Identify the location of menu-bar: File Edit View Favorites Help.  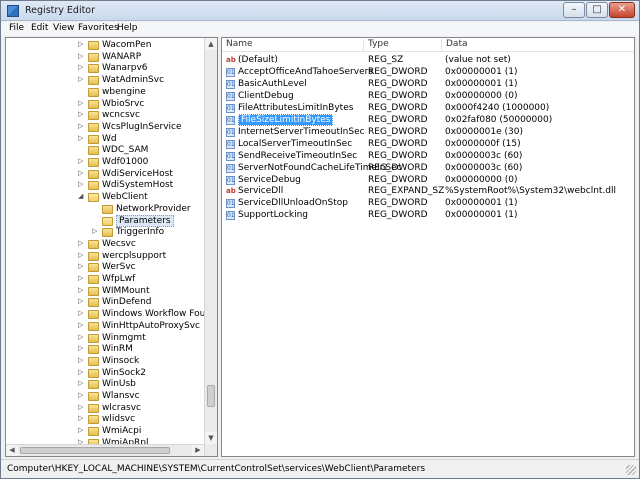
(320, 29).